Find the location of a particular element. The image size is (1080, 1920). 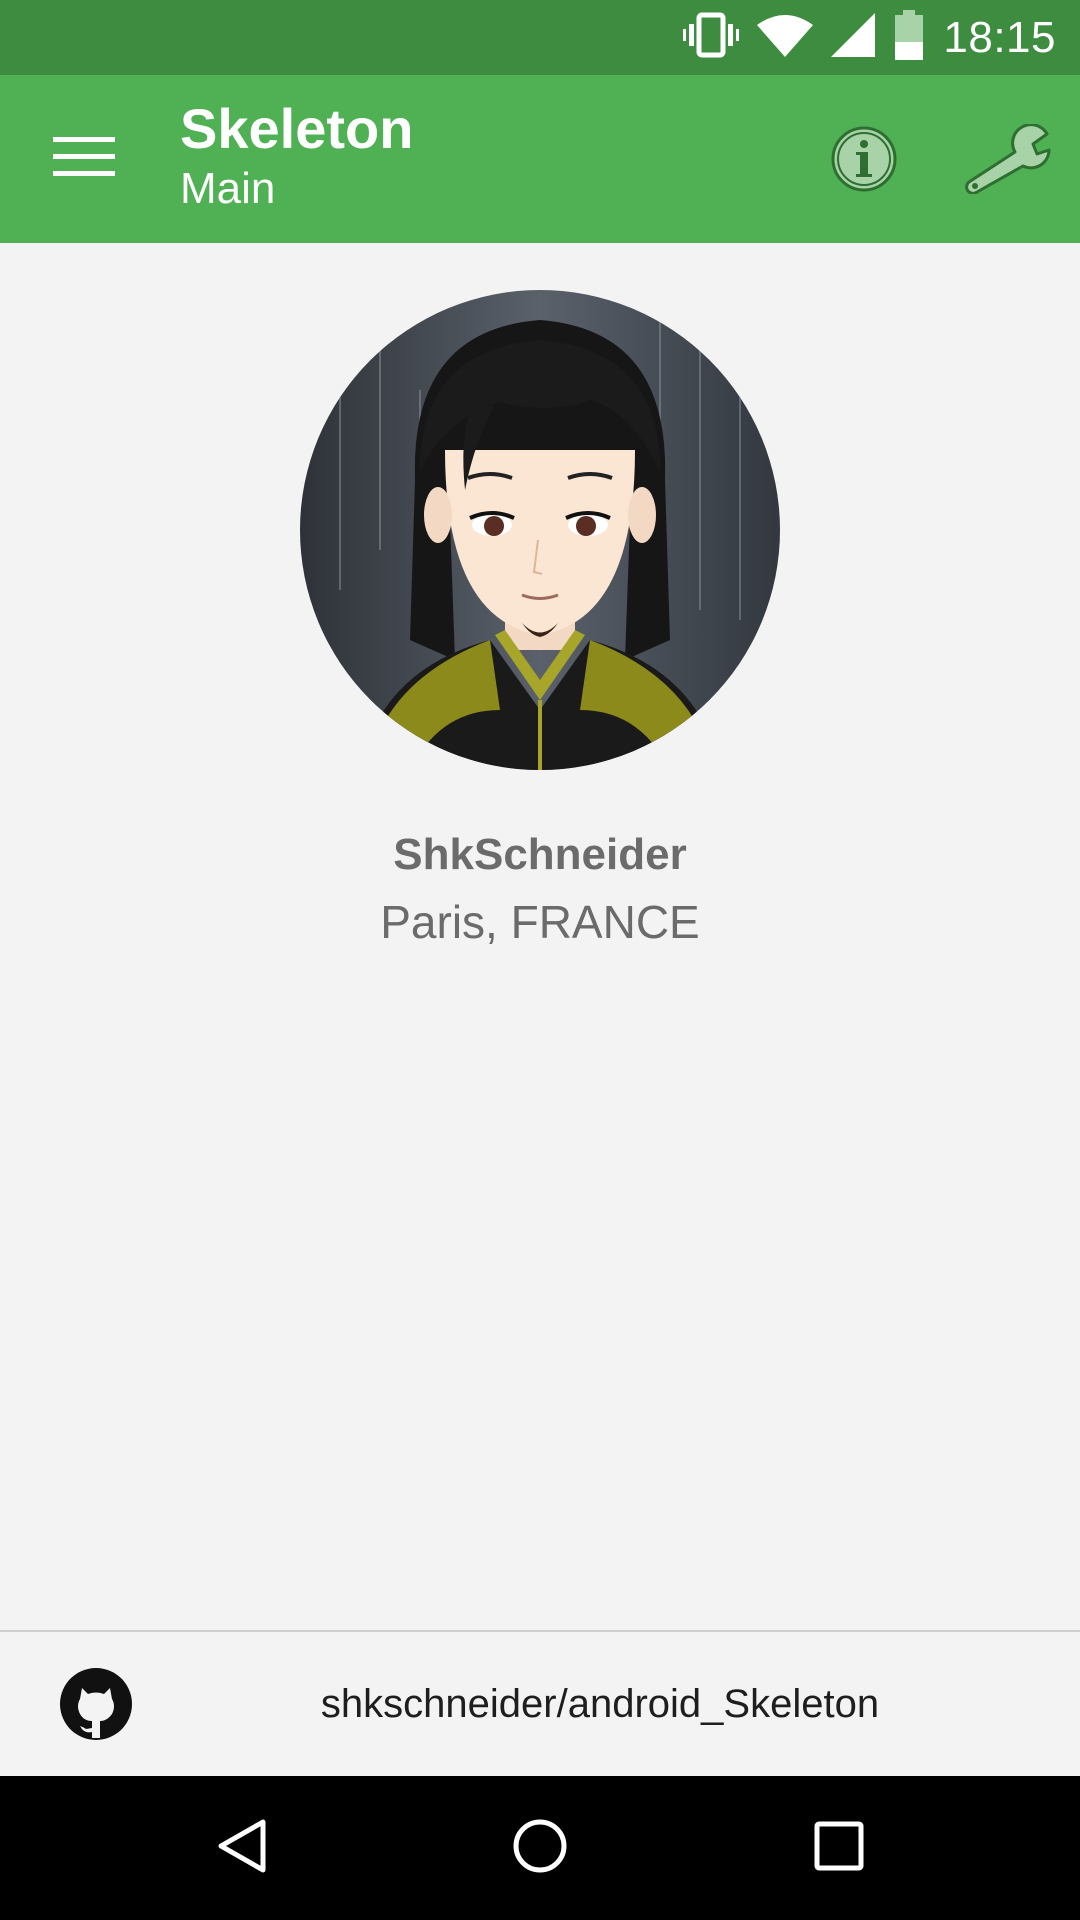

avatar is located at coordinates (540, 530).